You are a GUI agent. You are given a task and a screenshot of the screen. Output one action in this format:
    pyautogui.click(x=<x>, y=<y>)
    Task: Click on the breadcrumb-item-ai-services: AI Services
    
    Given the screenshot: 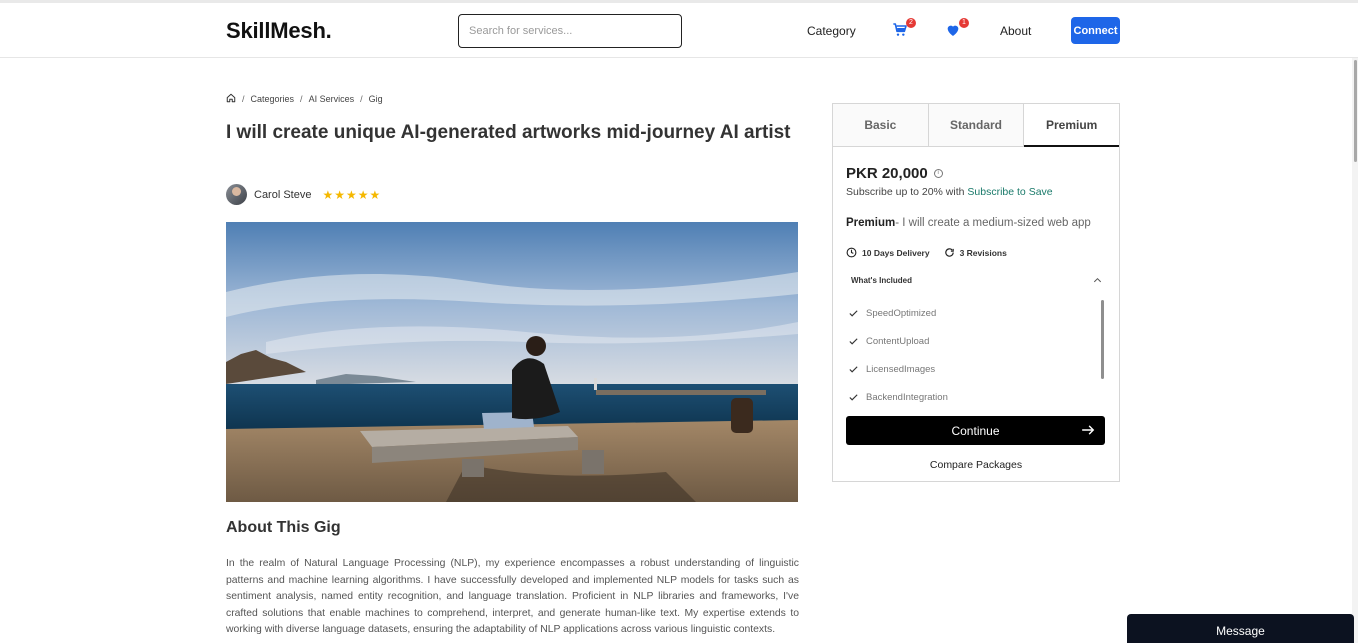 What is the action you would take?
    pyautogui.click(x=332, y=99)
    